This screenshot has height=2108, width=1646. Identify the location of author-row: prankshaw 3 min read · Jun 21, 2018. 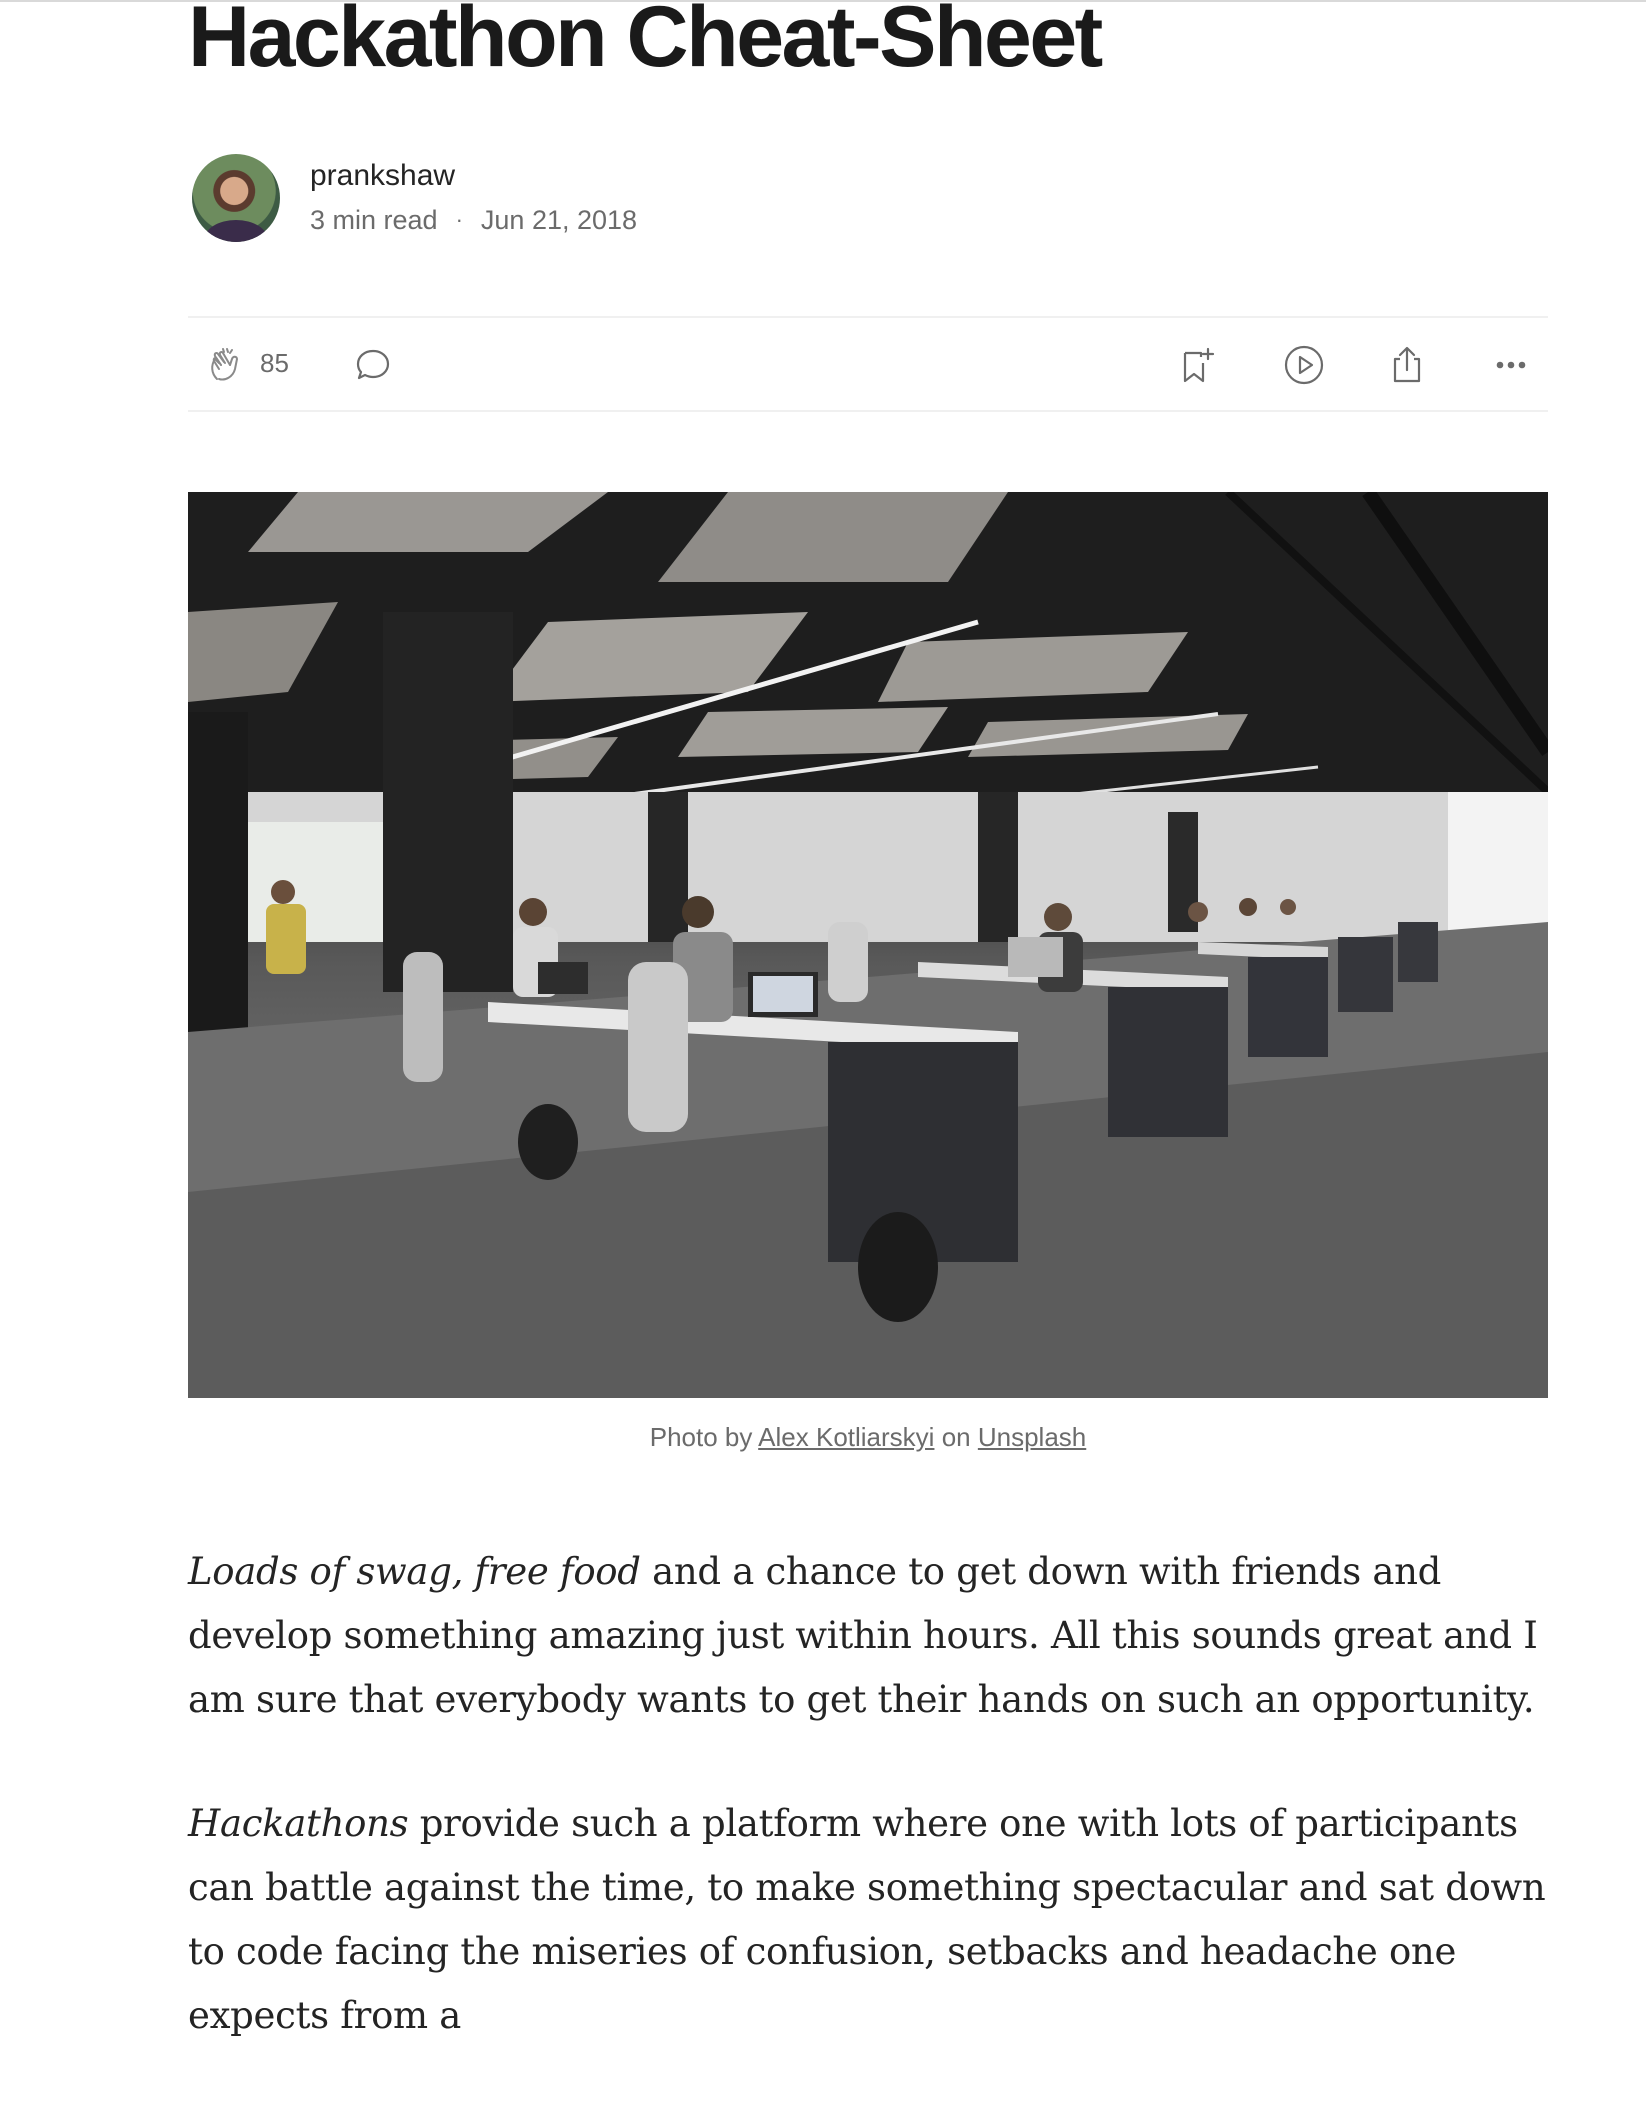
(414, 198).